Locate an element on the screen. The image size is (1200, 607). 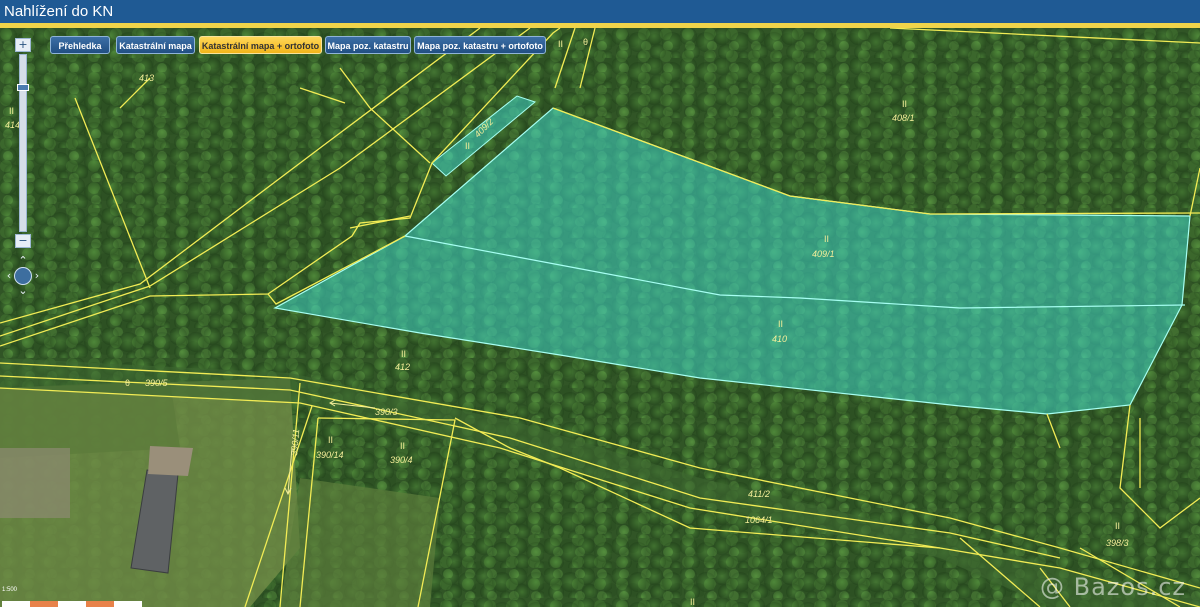
pan-up-icon: ⌃ is located at coordinates (23, 261).